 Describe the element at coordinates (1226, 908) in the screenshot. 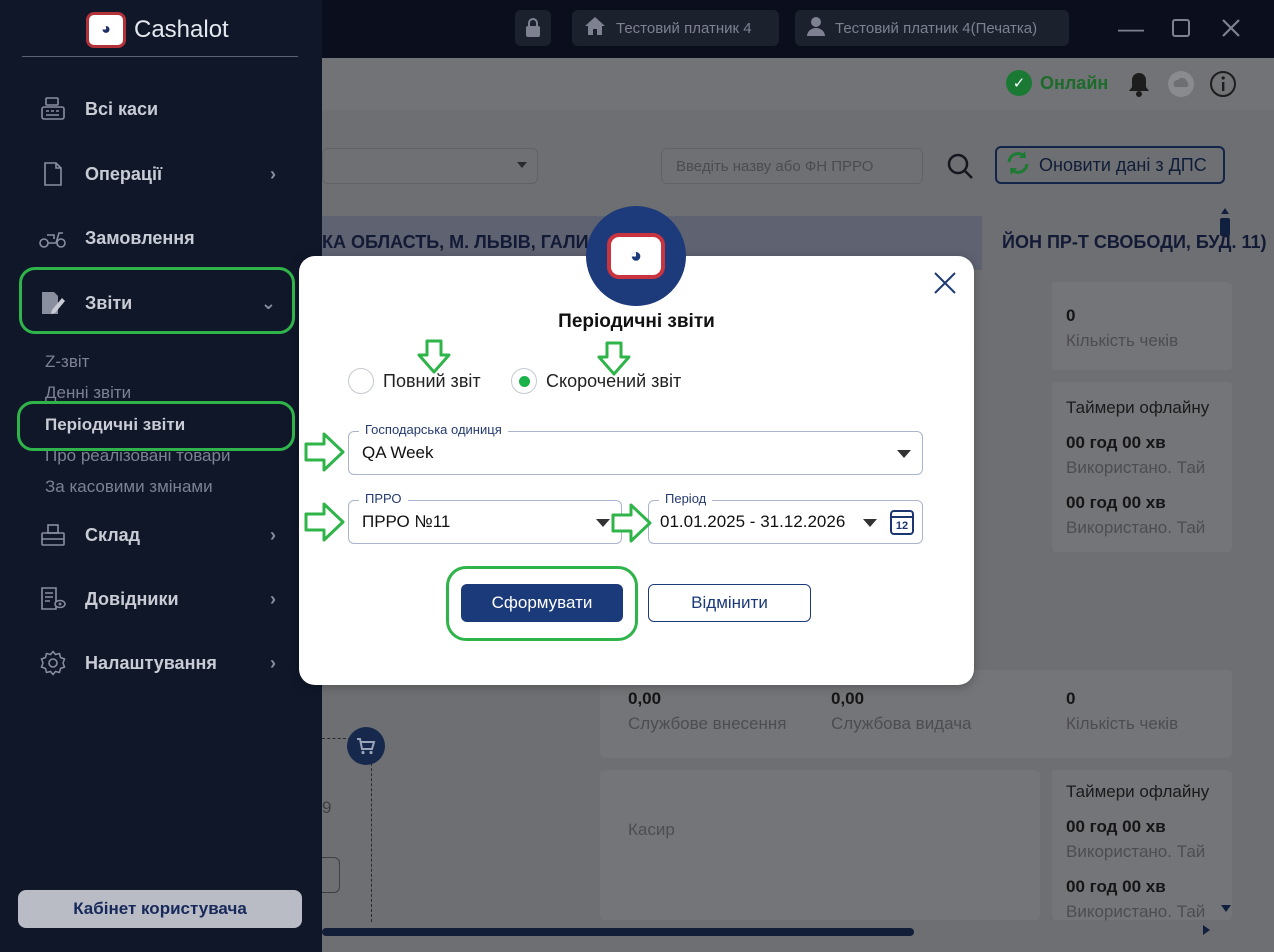

I see `scroll-down-icon` at that location.